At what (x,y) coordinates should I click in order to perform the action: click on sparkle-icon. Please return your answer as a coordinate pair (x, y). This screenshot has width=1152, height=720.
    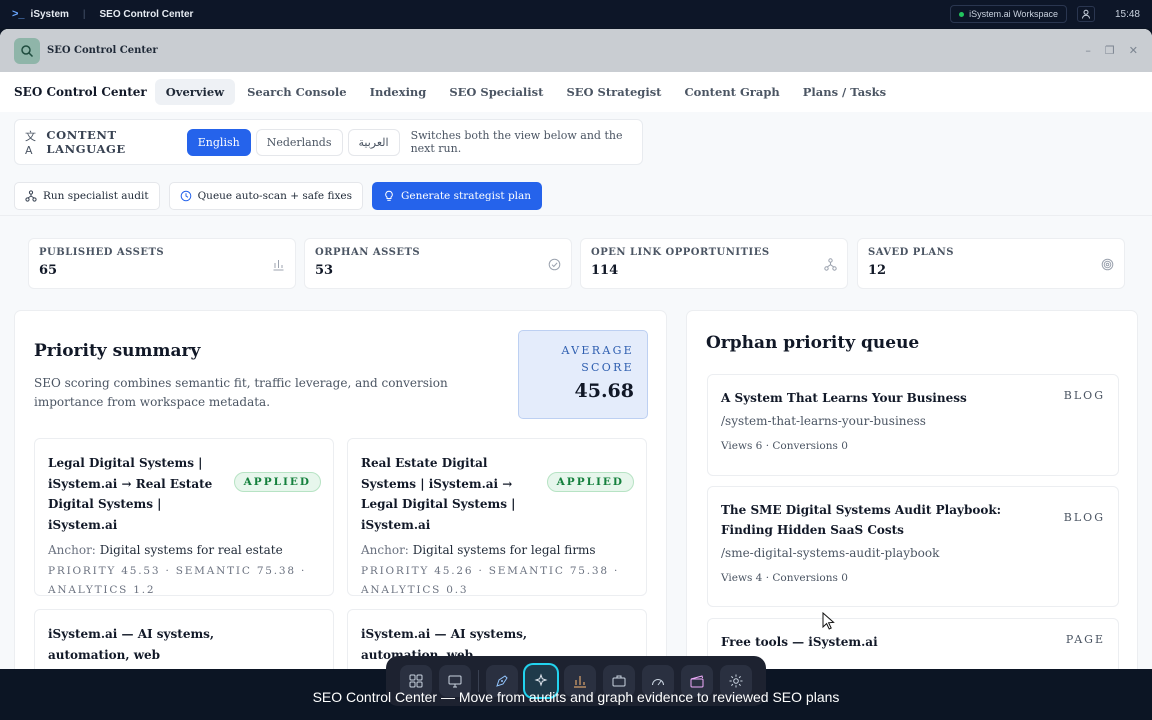
    Looking at the image, I should click on (541, 680).